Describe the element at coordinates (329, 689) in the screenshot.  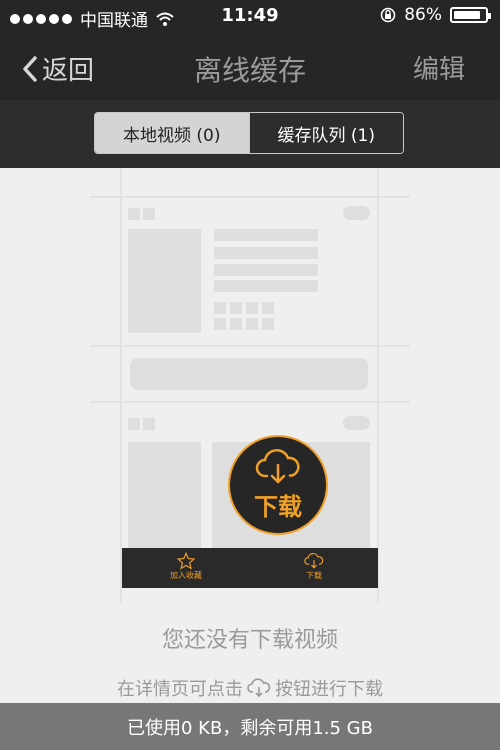
I see `hint-text-after: 按钮进行下载` at that location.